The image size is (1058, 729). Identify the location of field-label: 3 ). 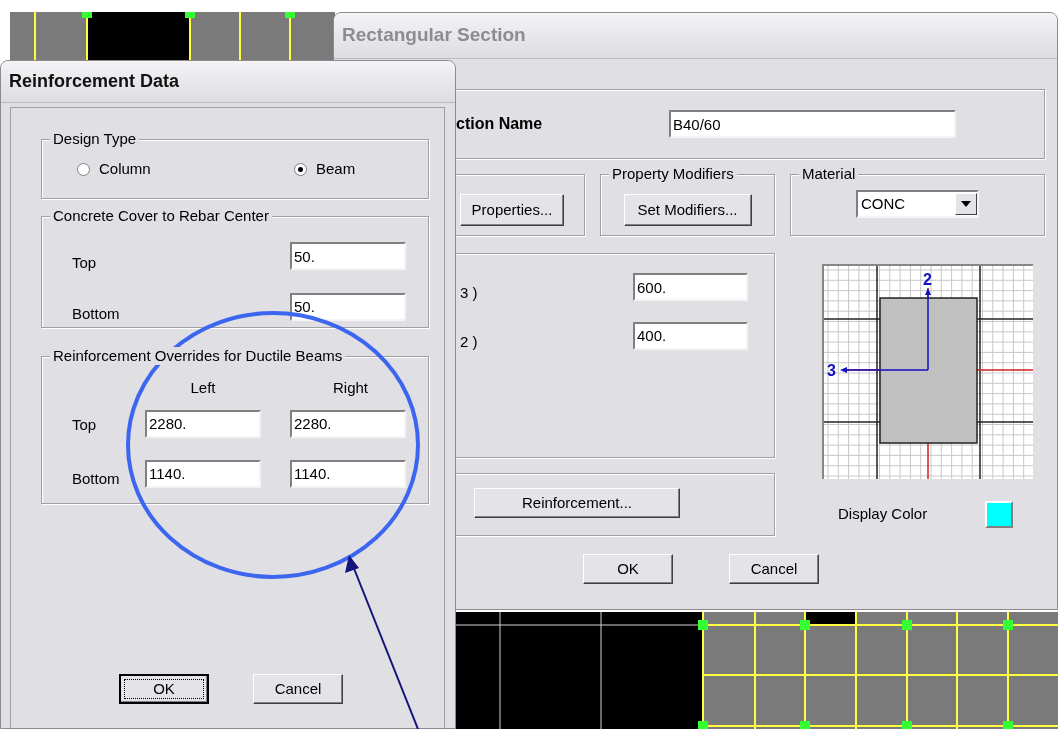
(469, 293).